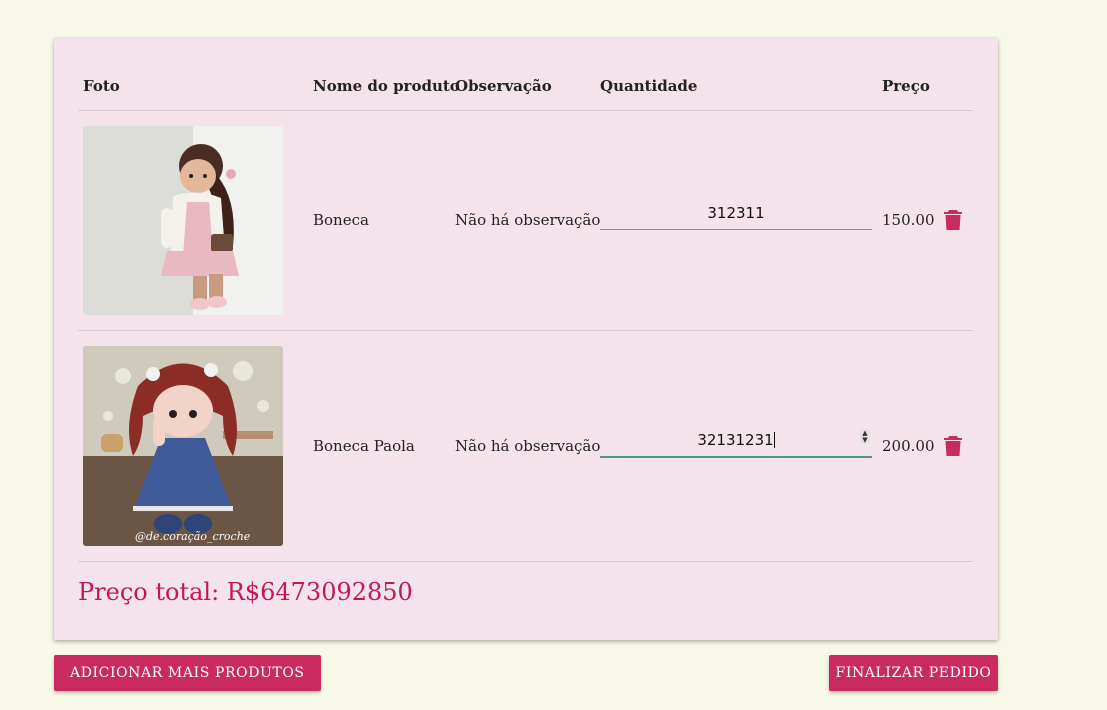 The height and width of the screenshot is (710, 1107). I want to click on product-name: Boneca Paola, so click(364, 446).